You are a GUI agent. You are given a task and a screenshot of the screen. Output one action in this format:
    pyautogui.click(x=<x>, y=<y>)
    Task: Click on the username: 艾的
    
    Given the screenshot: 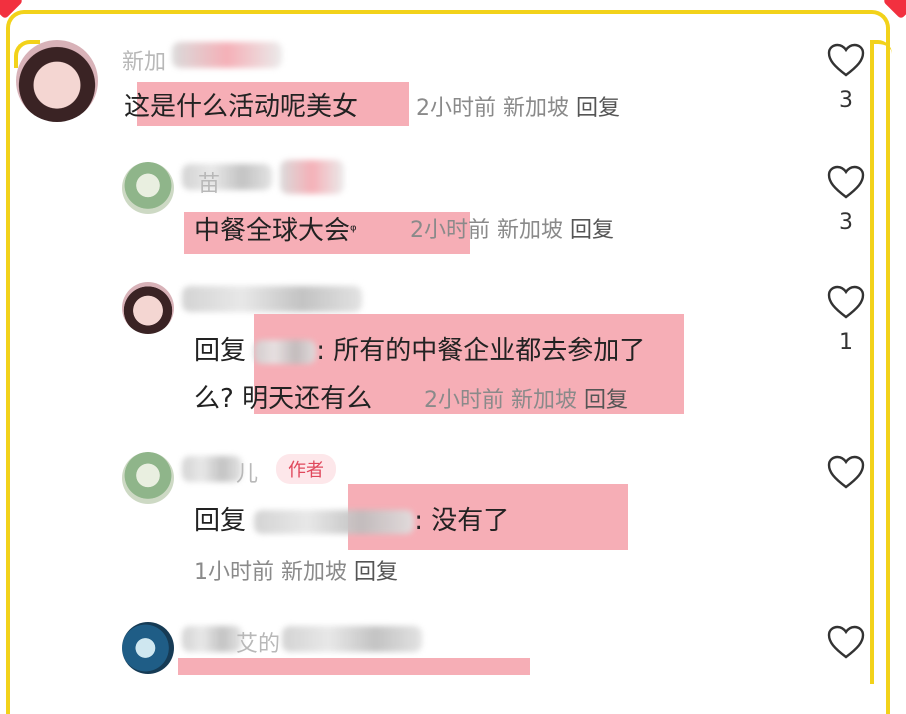 What is the action you would take?
    pyautogui.click(x=258, y=642)
    